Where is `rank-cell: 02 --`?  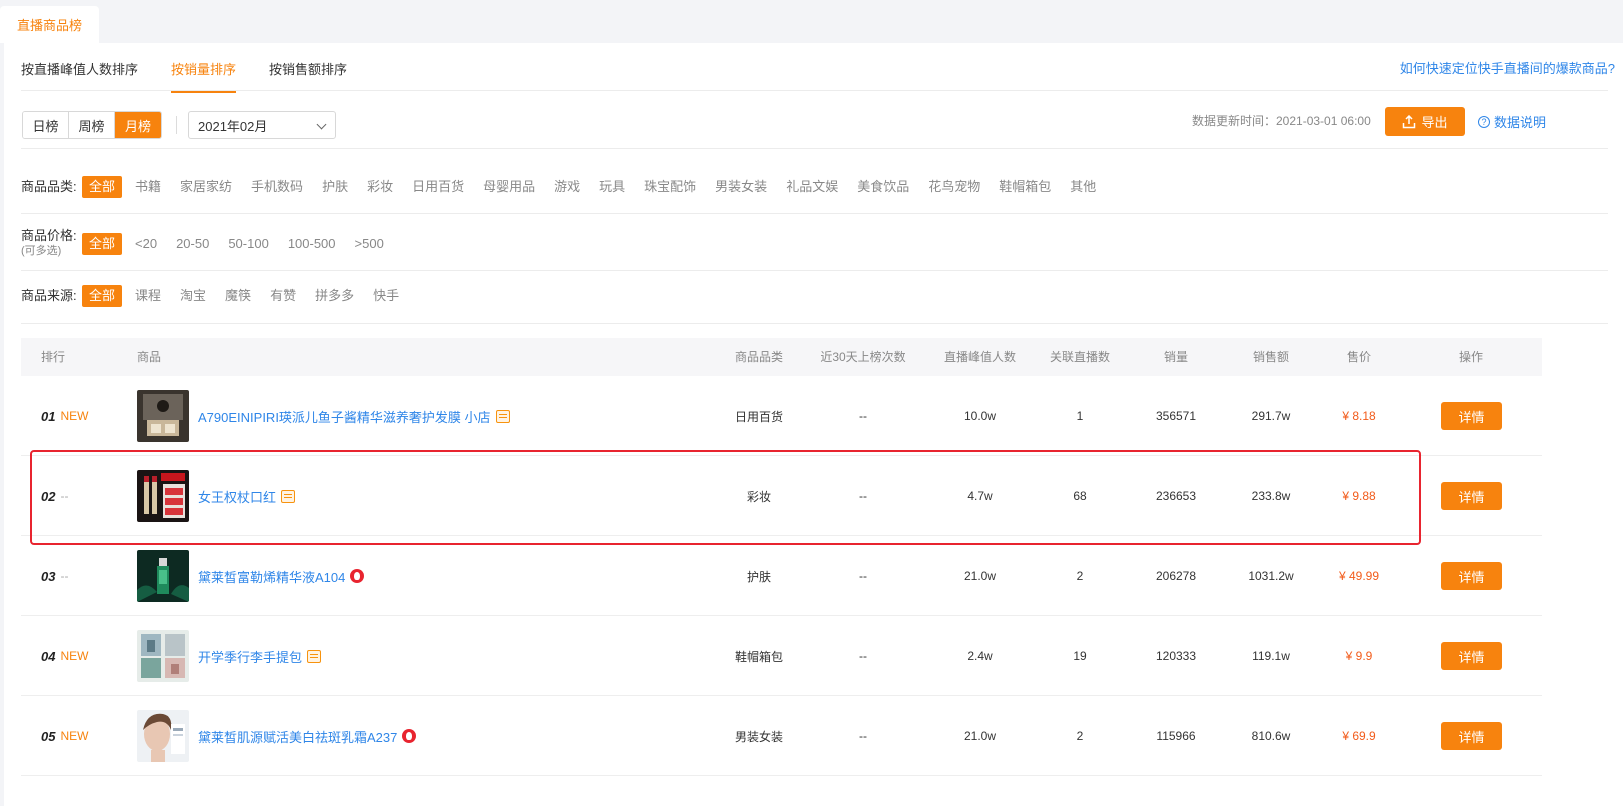
rank-cell: 02 -- is located at coordinates (54, 496).